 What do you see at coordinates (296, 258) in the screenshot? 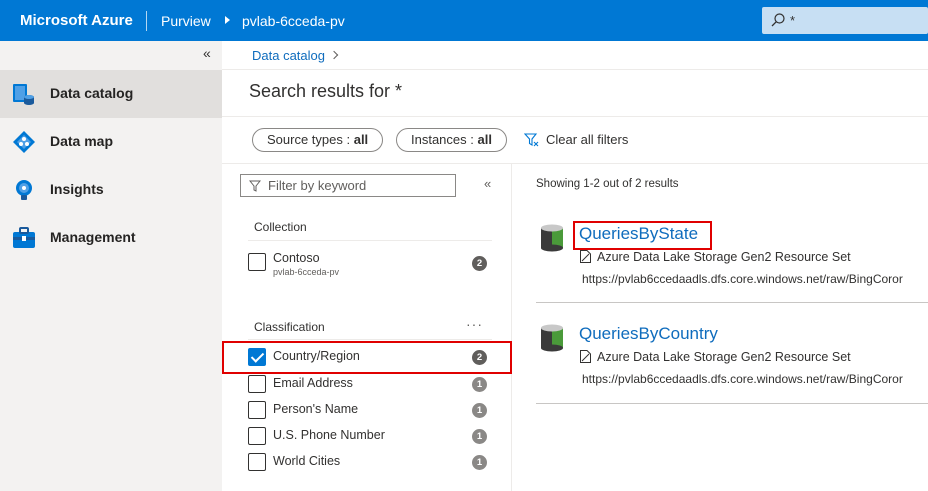
I see `facet-label: Contoso` at bounding box center [296, 258].